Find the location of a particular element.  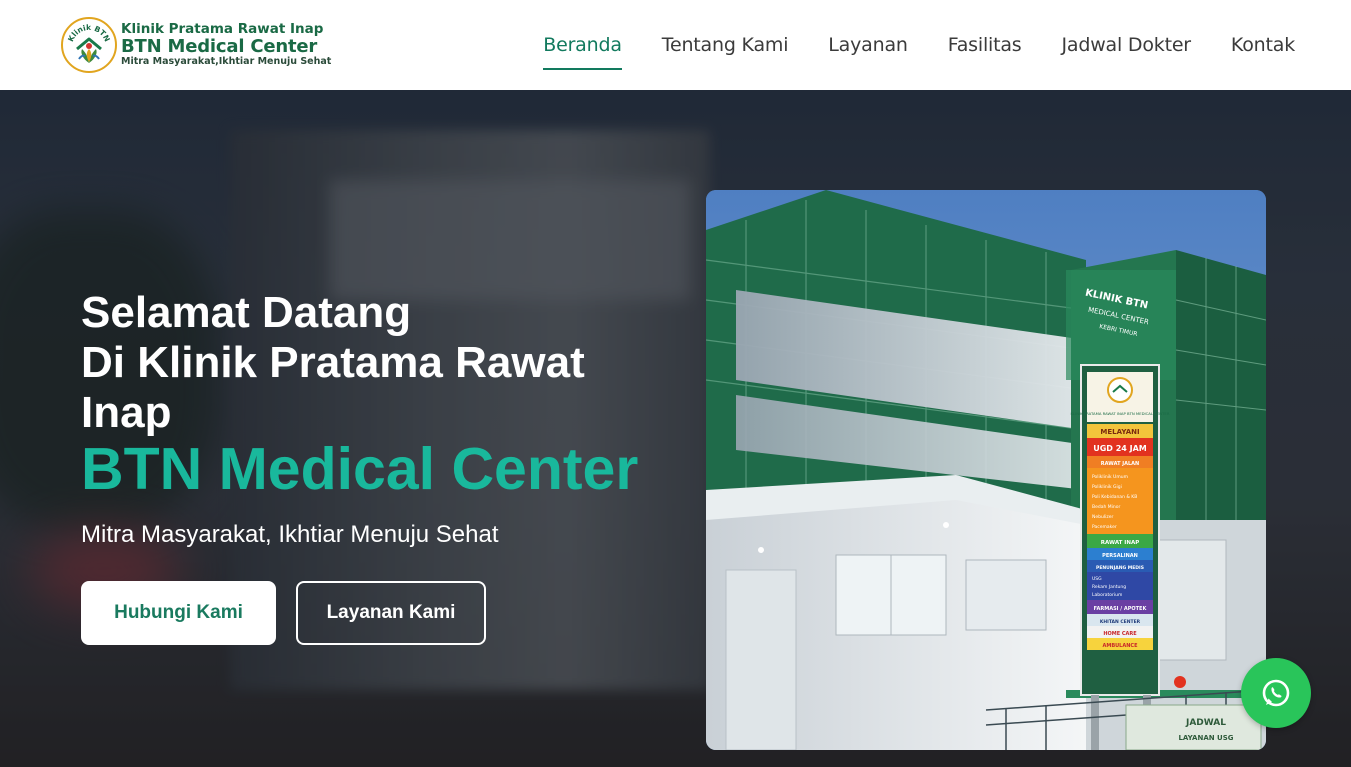

pylon-melayani: MELAYANI is located at coordinates (1119, 432).